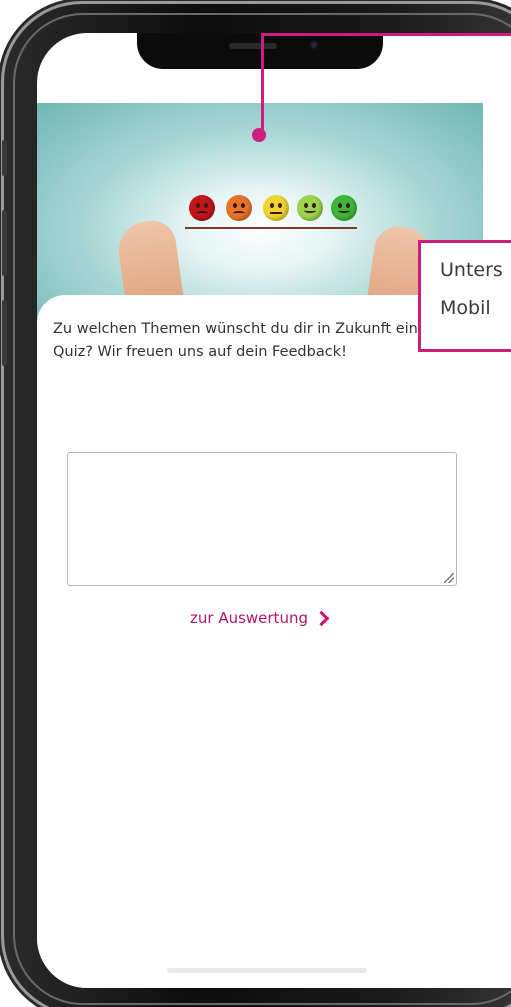  I want to click on evaluation-link: zur Auswertung, so click(260, 618).